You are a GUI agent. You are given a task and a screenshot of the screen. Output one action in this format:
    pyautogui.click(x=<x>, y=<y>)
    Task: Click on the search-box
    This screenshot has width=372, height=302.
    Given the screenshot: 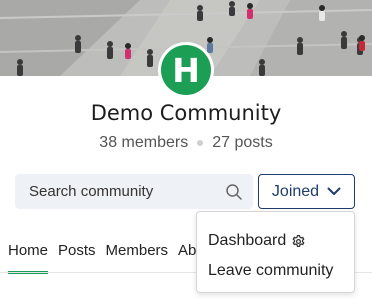 What is the action you would take?
    pyautogui.click(x=134, y=191)
    